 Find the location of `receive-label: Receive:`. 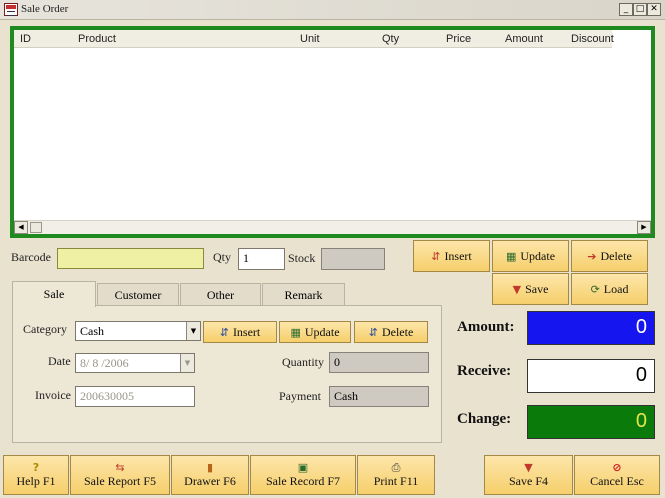

receive-label: Receive: is located at coordinates (484, 371).